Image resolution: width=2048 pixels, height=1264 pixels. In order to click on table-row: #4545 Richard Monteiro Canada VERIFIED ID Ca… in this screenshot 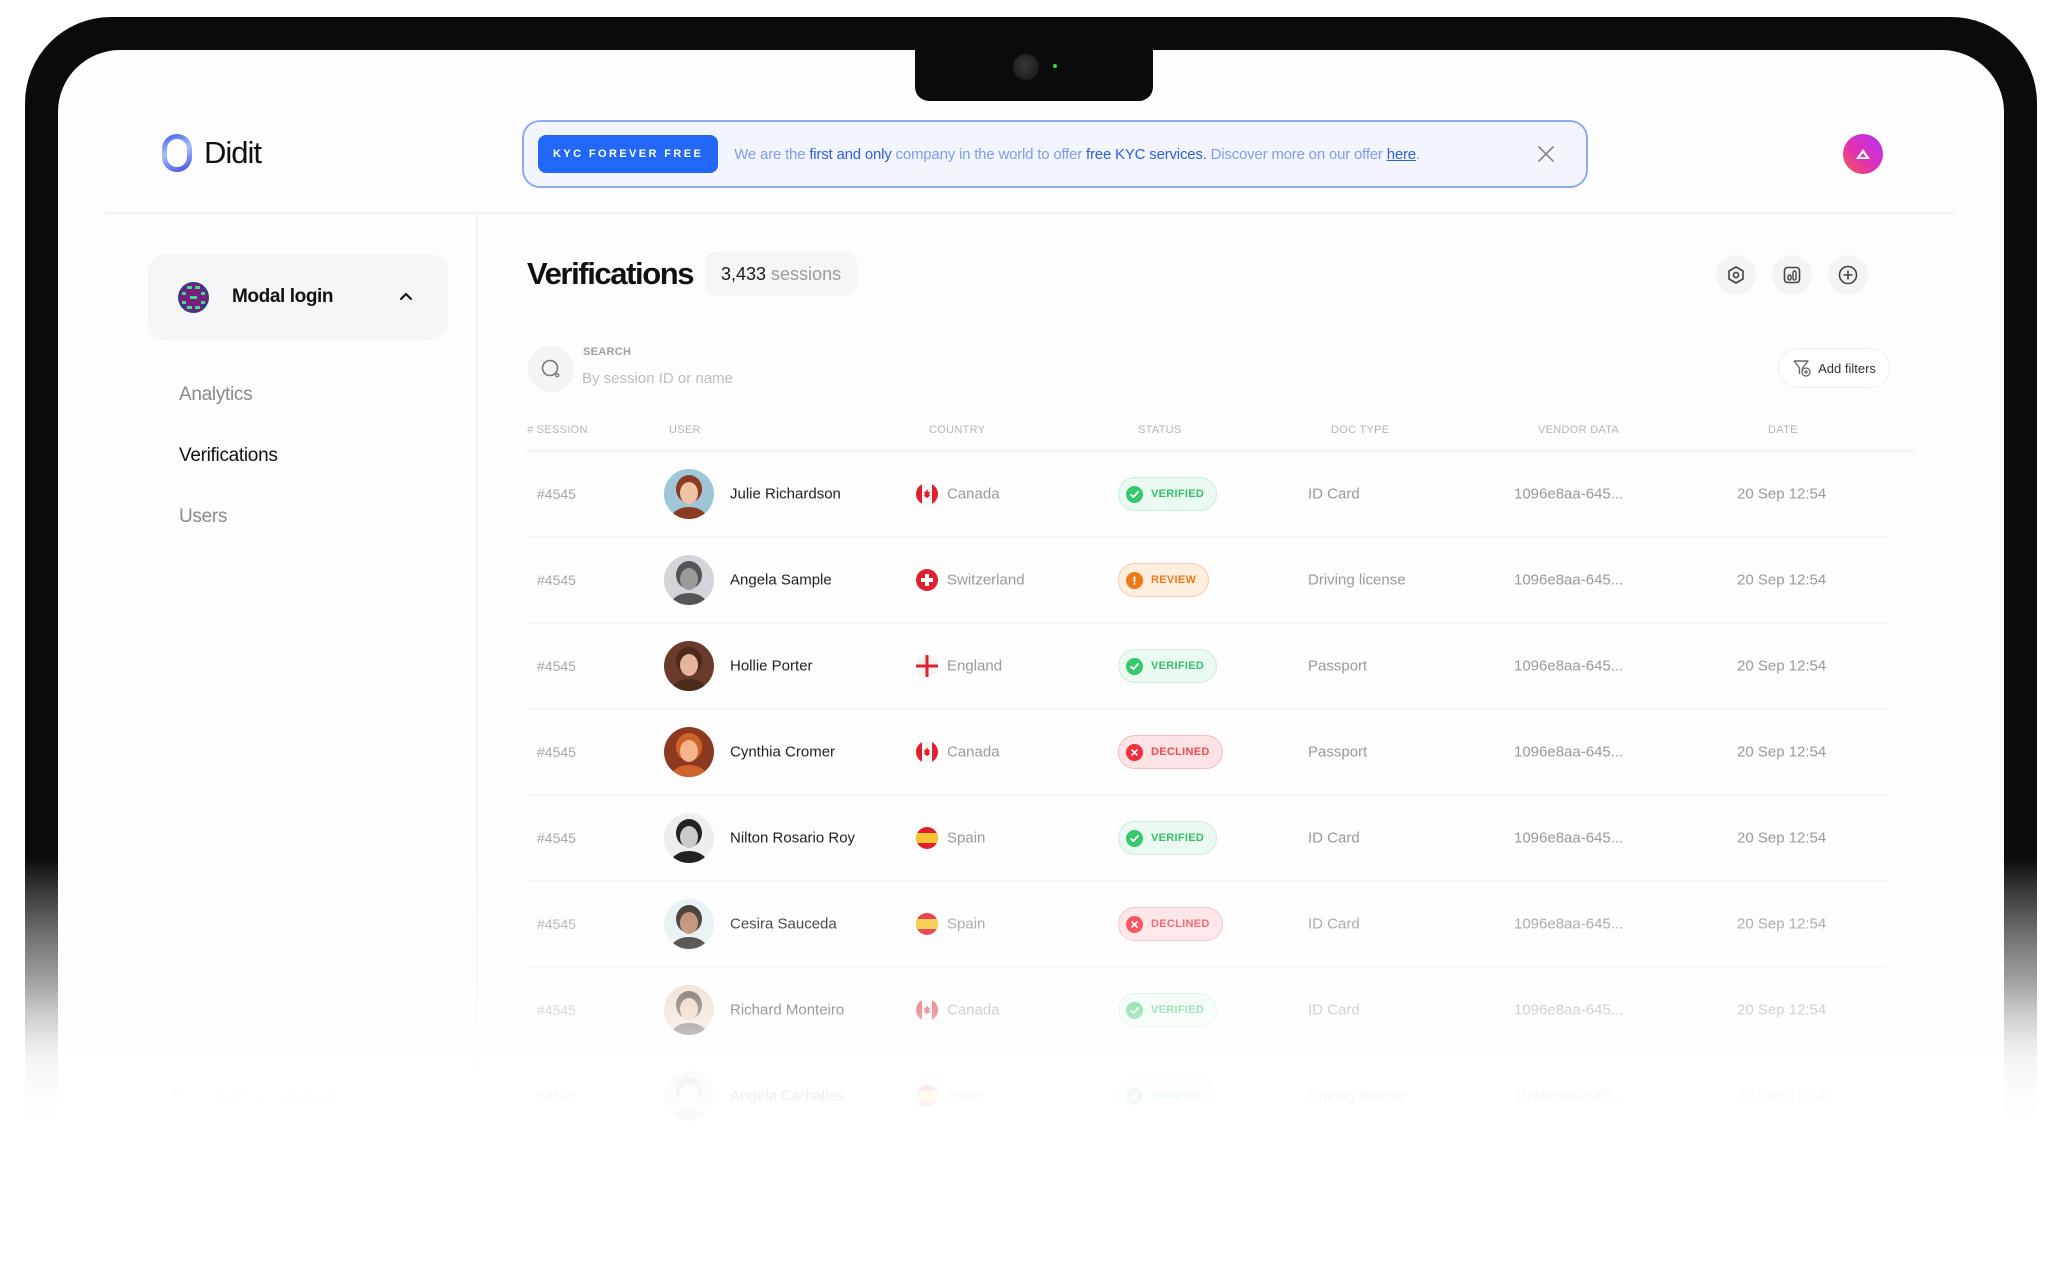, I will do `click(1207, 1011)`.